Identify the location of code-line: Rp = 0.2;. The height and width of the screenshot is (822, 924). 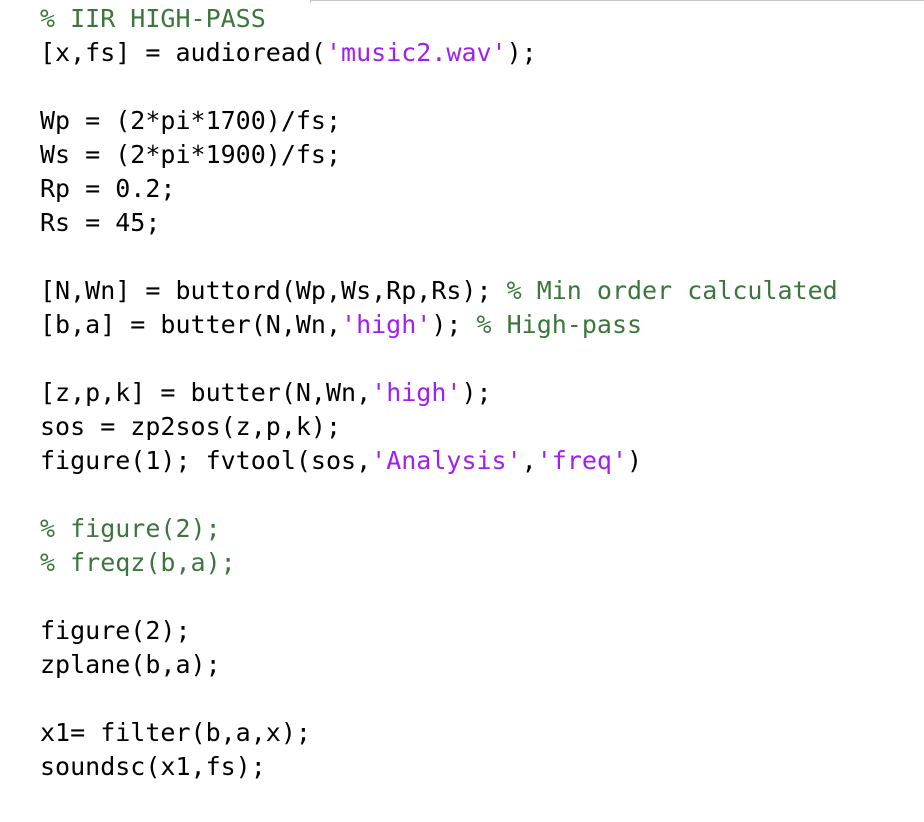
(480, 189).